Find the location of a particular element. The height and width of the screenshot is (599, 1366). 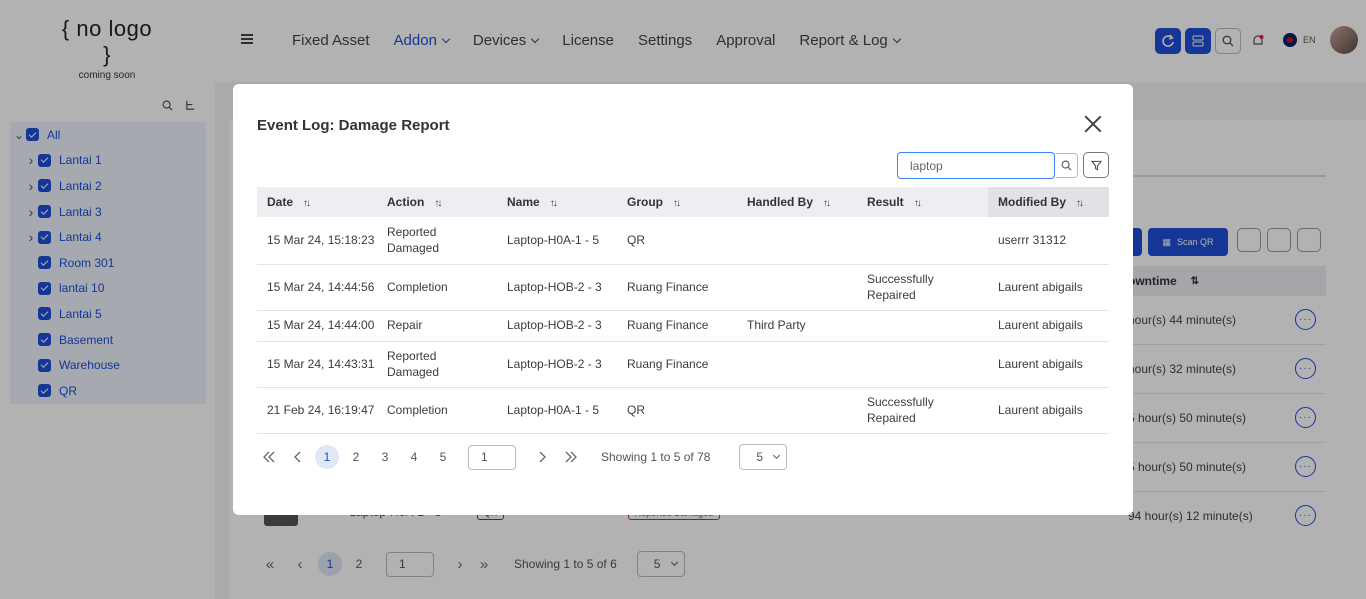

per-page-value: 5 is located at coordinates (760, 457).